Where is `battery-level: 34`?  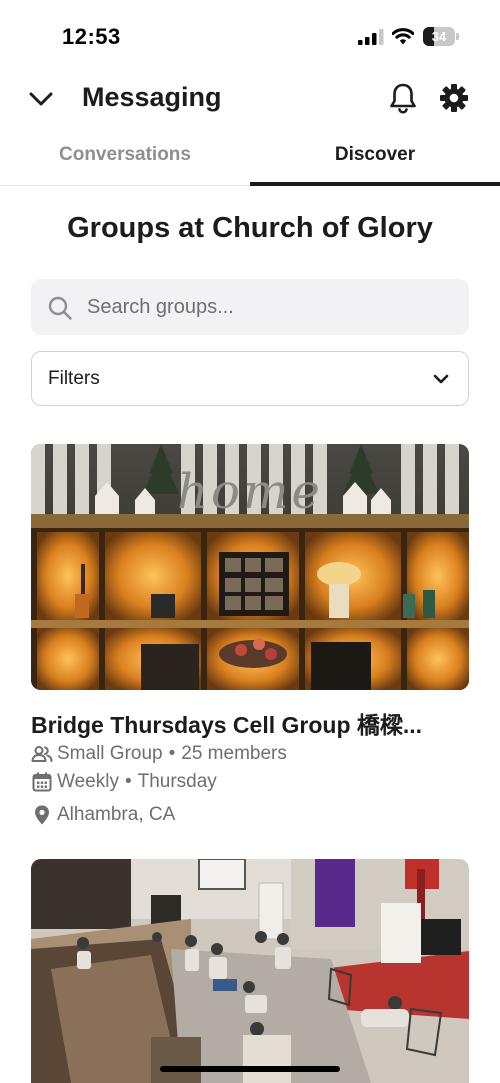
battery-level: 34 is located at coordinates (439, 36).